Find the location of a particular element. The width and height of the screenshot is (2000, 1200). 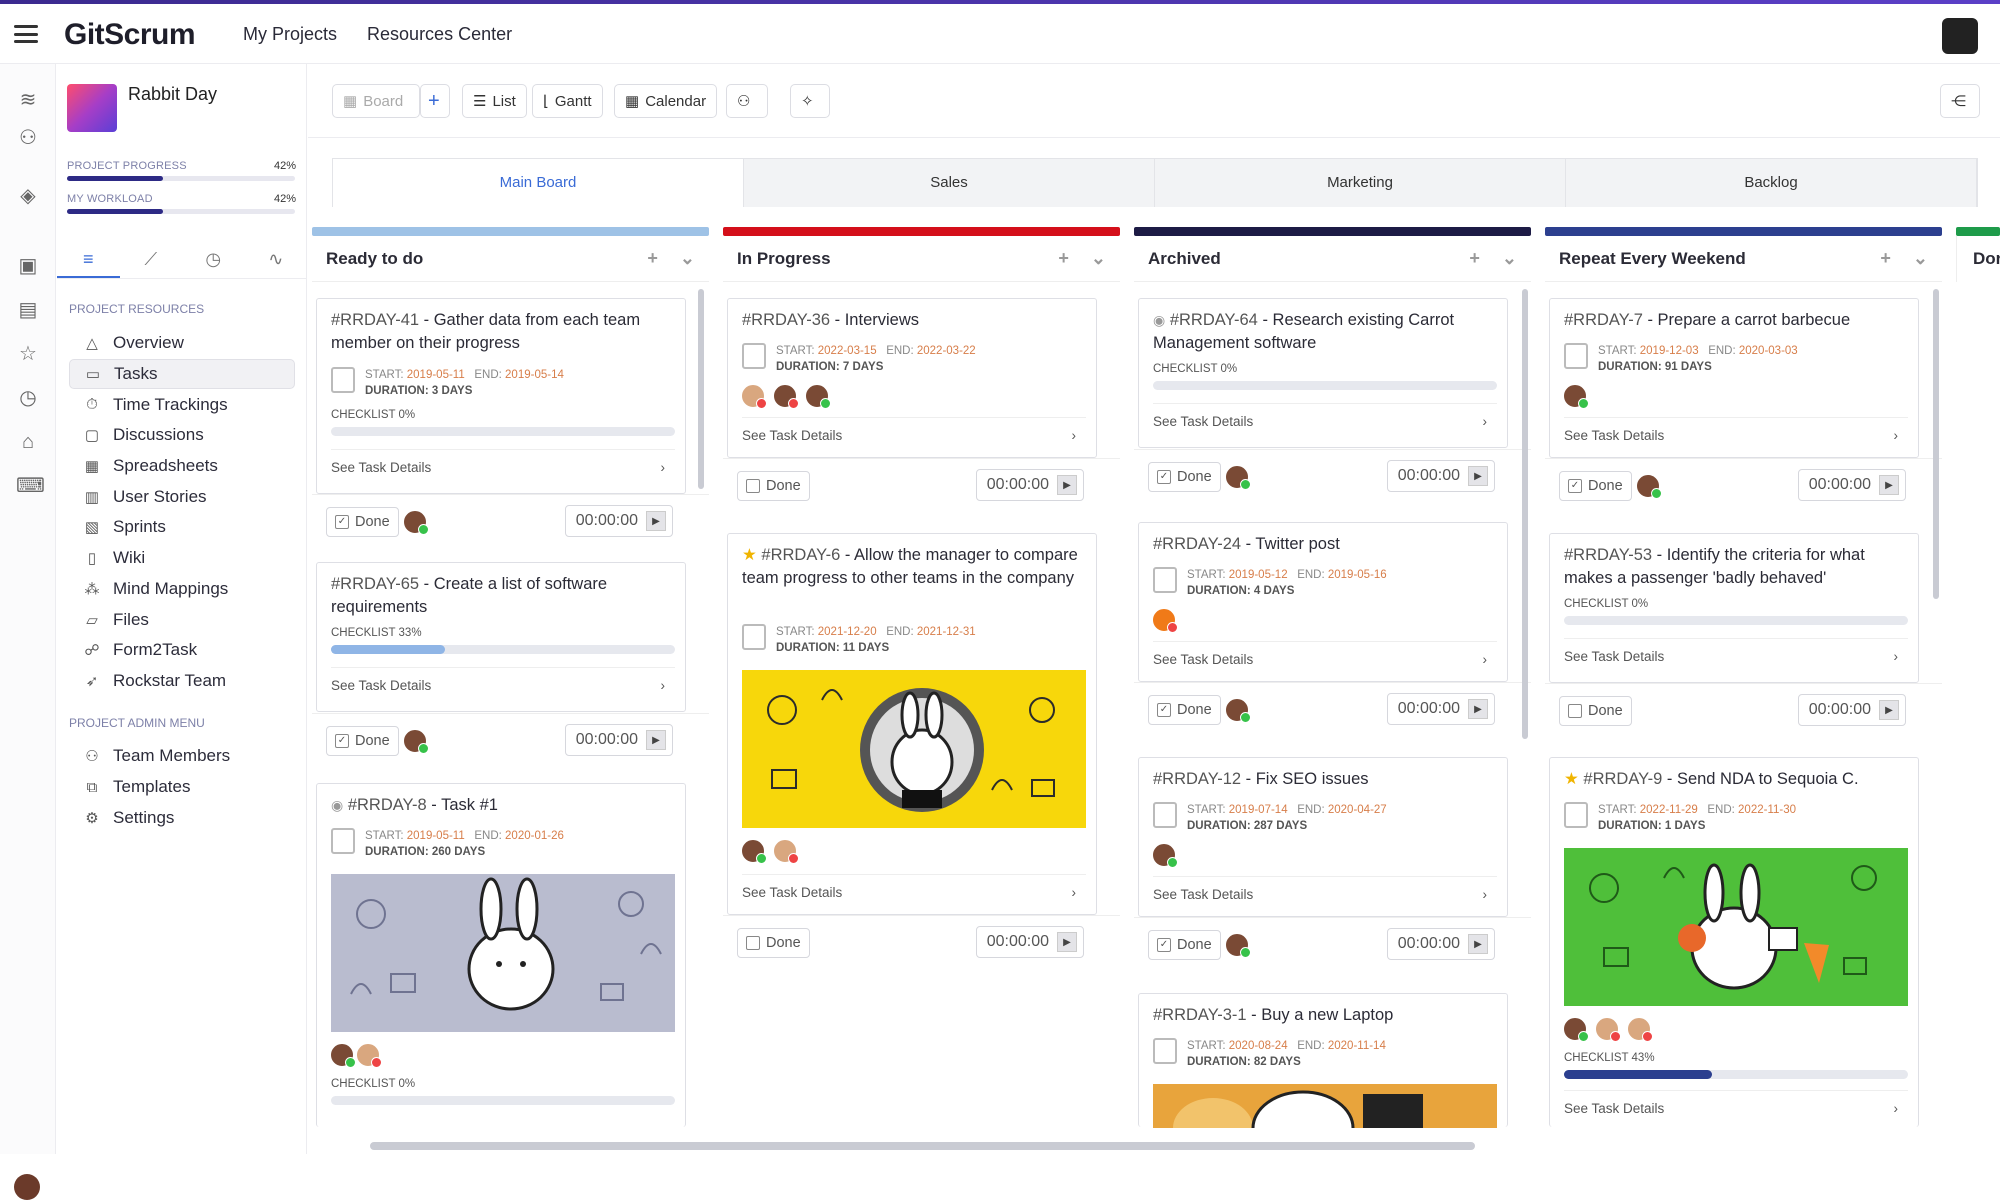

code-icon: ⌨ is located at coordinates (30, 486).